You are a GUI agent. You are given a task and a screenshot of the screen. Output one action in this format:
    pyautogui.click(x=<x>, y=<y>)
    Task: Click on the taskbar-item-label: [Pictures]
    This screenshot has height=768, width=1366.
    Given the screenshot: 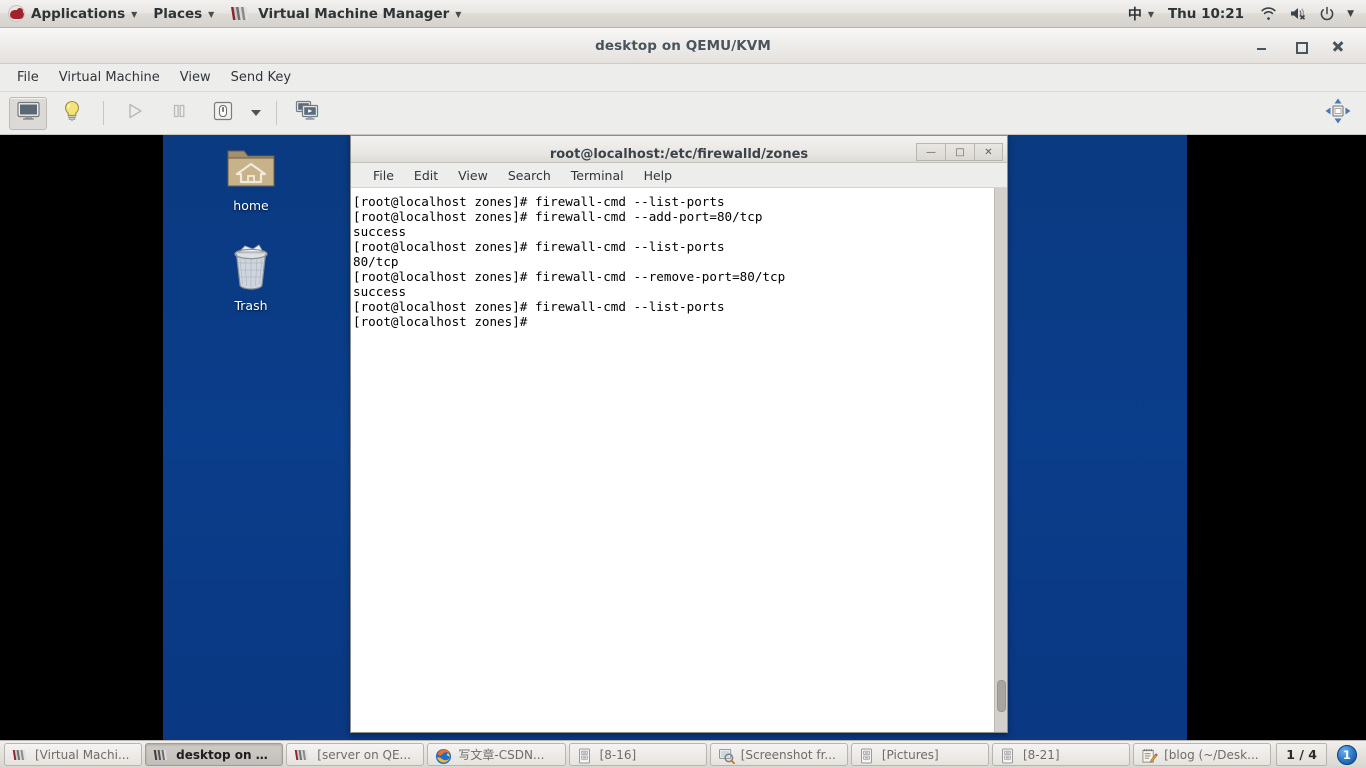 What is the action you would take?
    pyautogui.click(x=910, y=754)
    